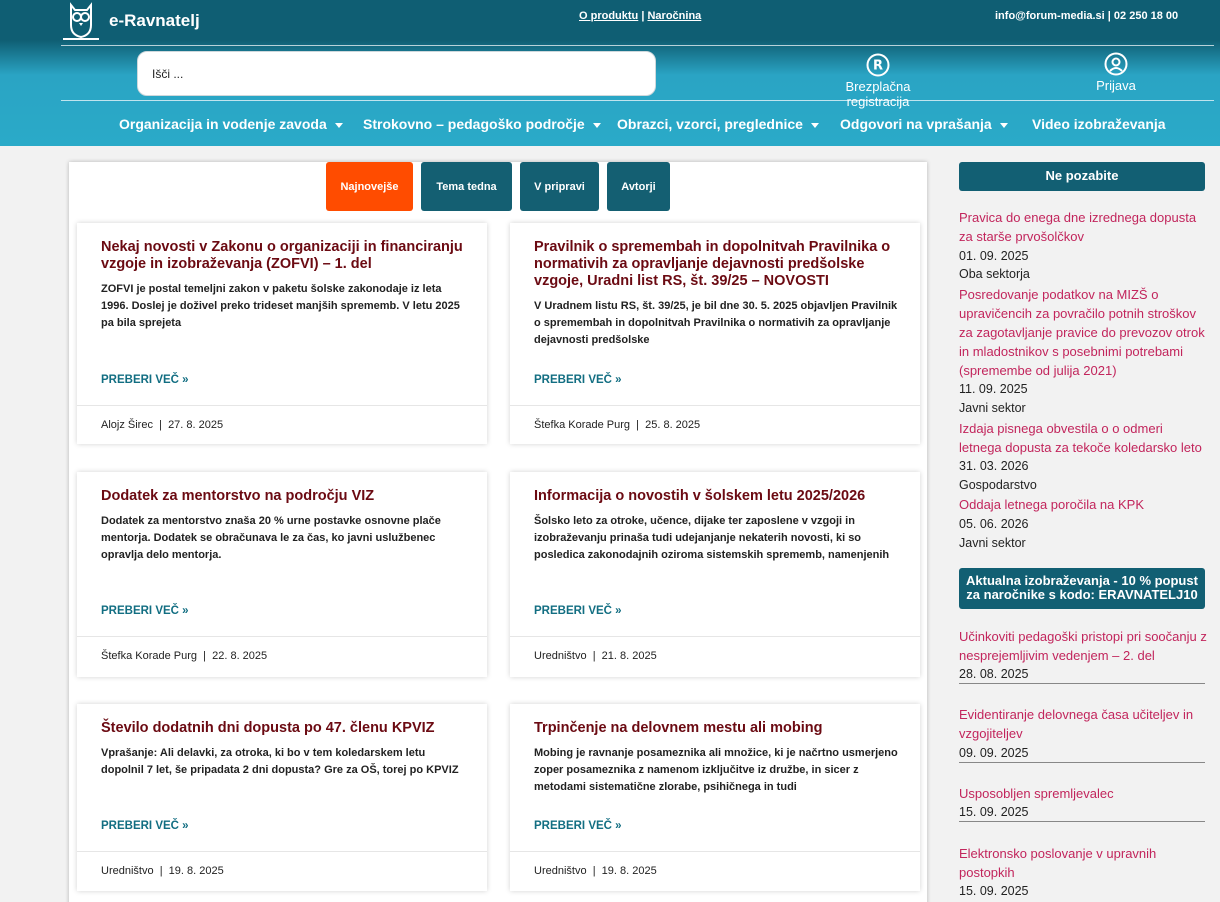 The width and height of the screenshot is (1220, 902). Describe the element at coordinates (993, 389) in the screenshot. I see `reminder-date: 11. 09. 2025` at that location.